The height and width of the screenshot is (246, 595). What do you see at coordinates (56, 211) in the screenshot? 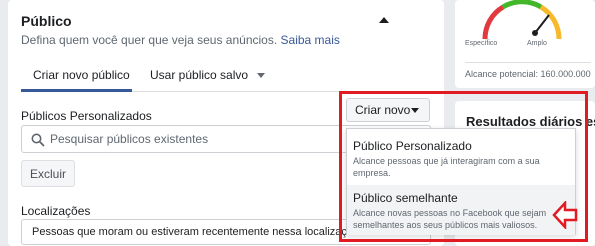
I see `locations-label: Localizações` at bounding box center [56, 211].